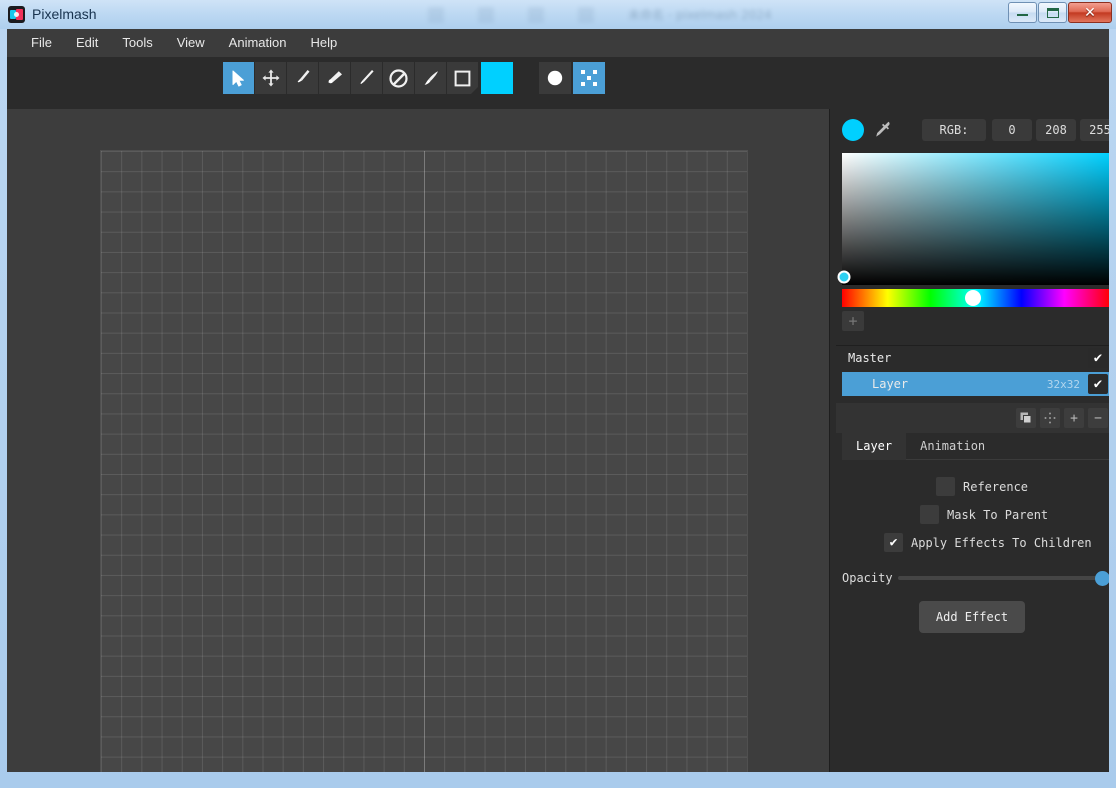 The width and height of the screenshot is (1116, 788). I want to click on pixelmash-logo-icon, so click(16, 14).